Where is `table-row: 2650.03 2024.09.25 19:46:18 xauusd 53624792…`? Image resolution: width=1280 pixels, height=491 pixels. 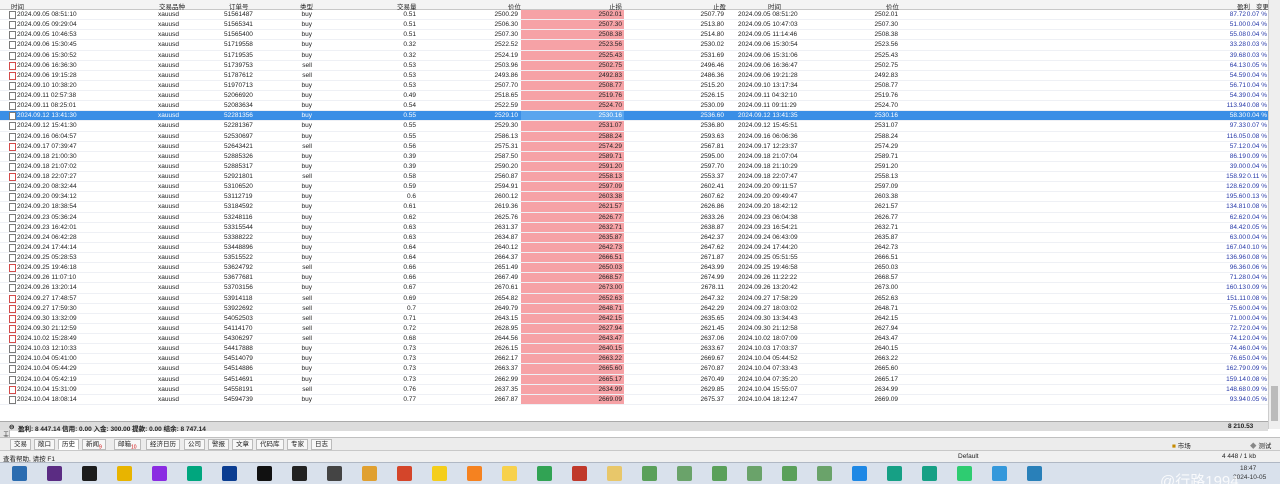
table-row: 2650.03 2024.09.25 19:46:18 xauusd 53624792… is located at coordinates (634, 268).